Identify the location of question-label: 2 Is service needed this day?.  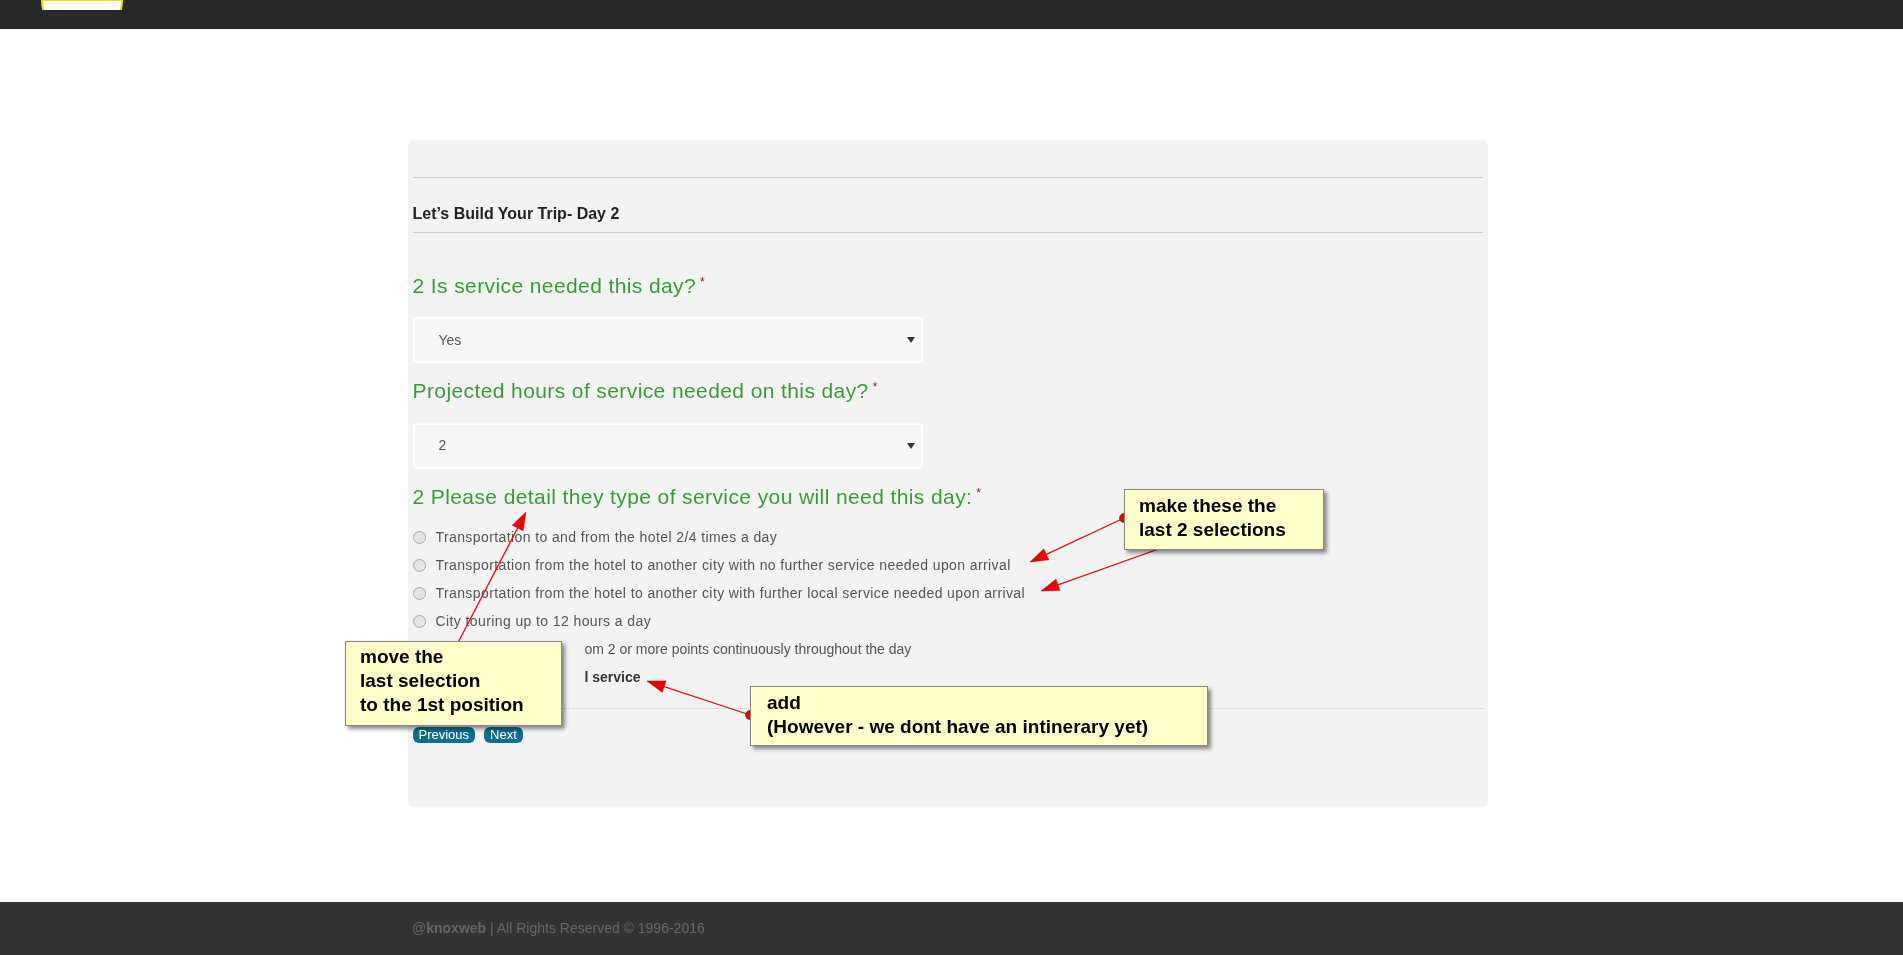
(554, 286).